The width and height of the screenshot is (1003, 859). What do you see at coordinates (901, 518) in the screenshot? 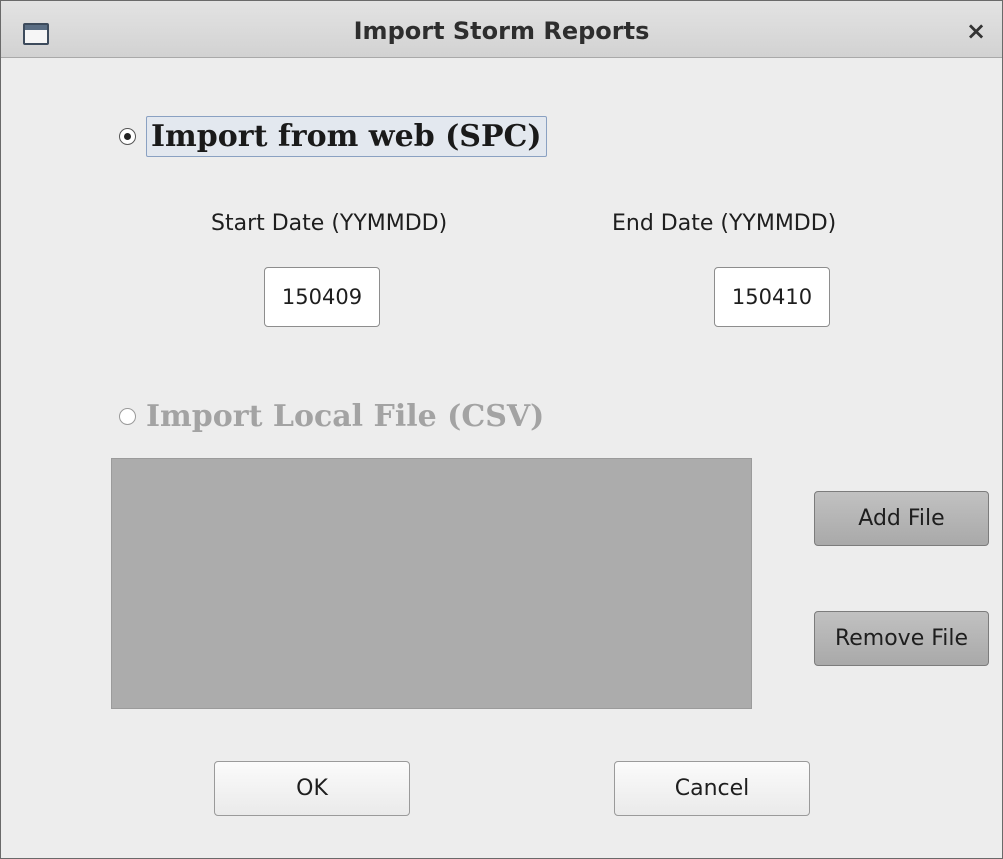
I see `add-file-button: Add File` at bounding box center [901, 518].